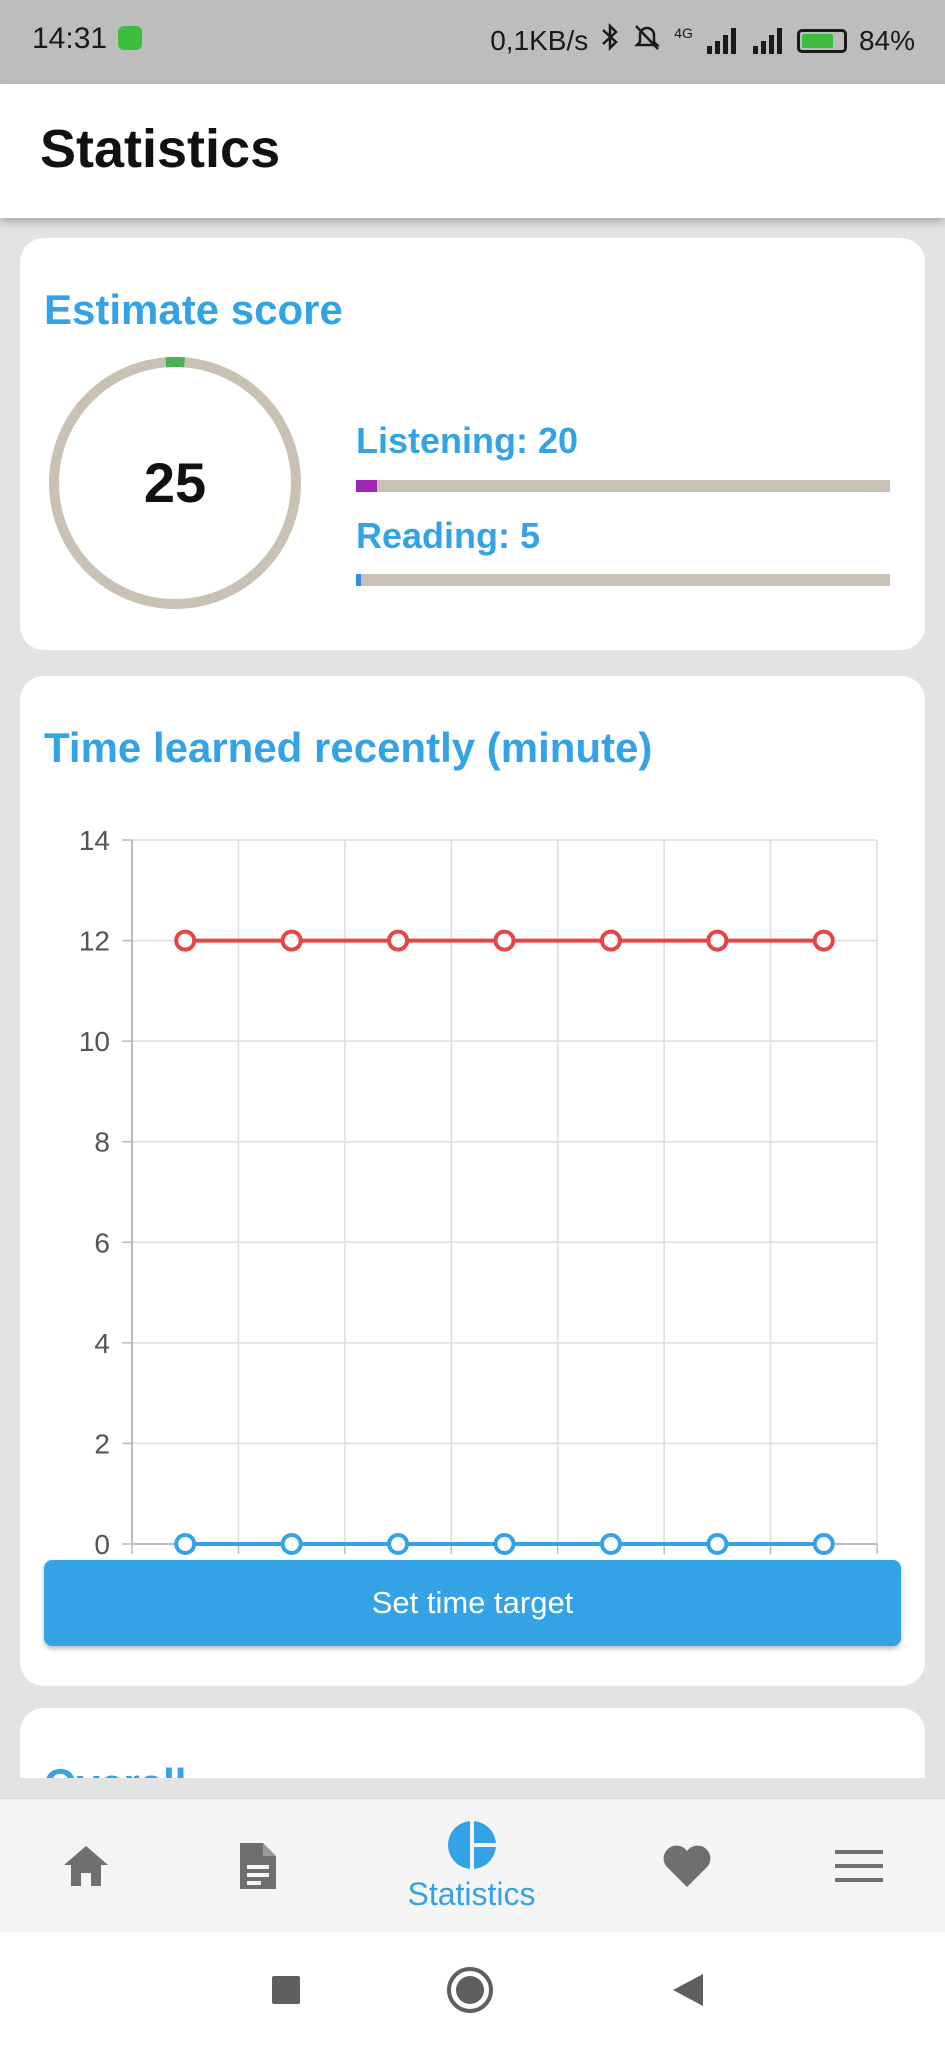 Image resolution: width=945 pixels, height=2048 pixels. I want to click on y-tick-label: 6, so click(102, 1242).